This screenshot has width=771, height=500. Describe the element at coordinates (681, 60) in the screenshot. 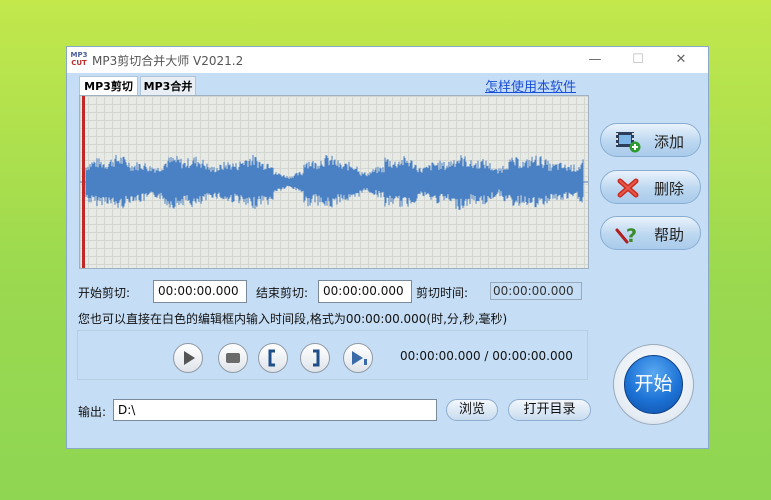

I see `close-icon: ✕` at that location.